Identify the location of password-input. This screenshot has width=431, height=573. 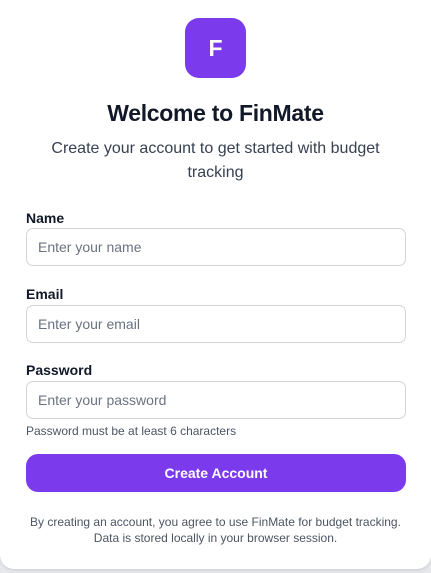
(216, 400).